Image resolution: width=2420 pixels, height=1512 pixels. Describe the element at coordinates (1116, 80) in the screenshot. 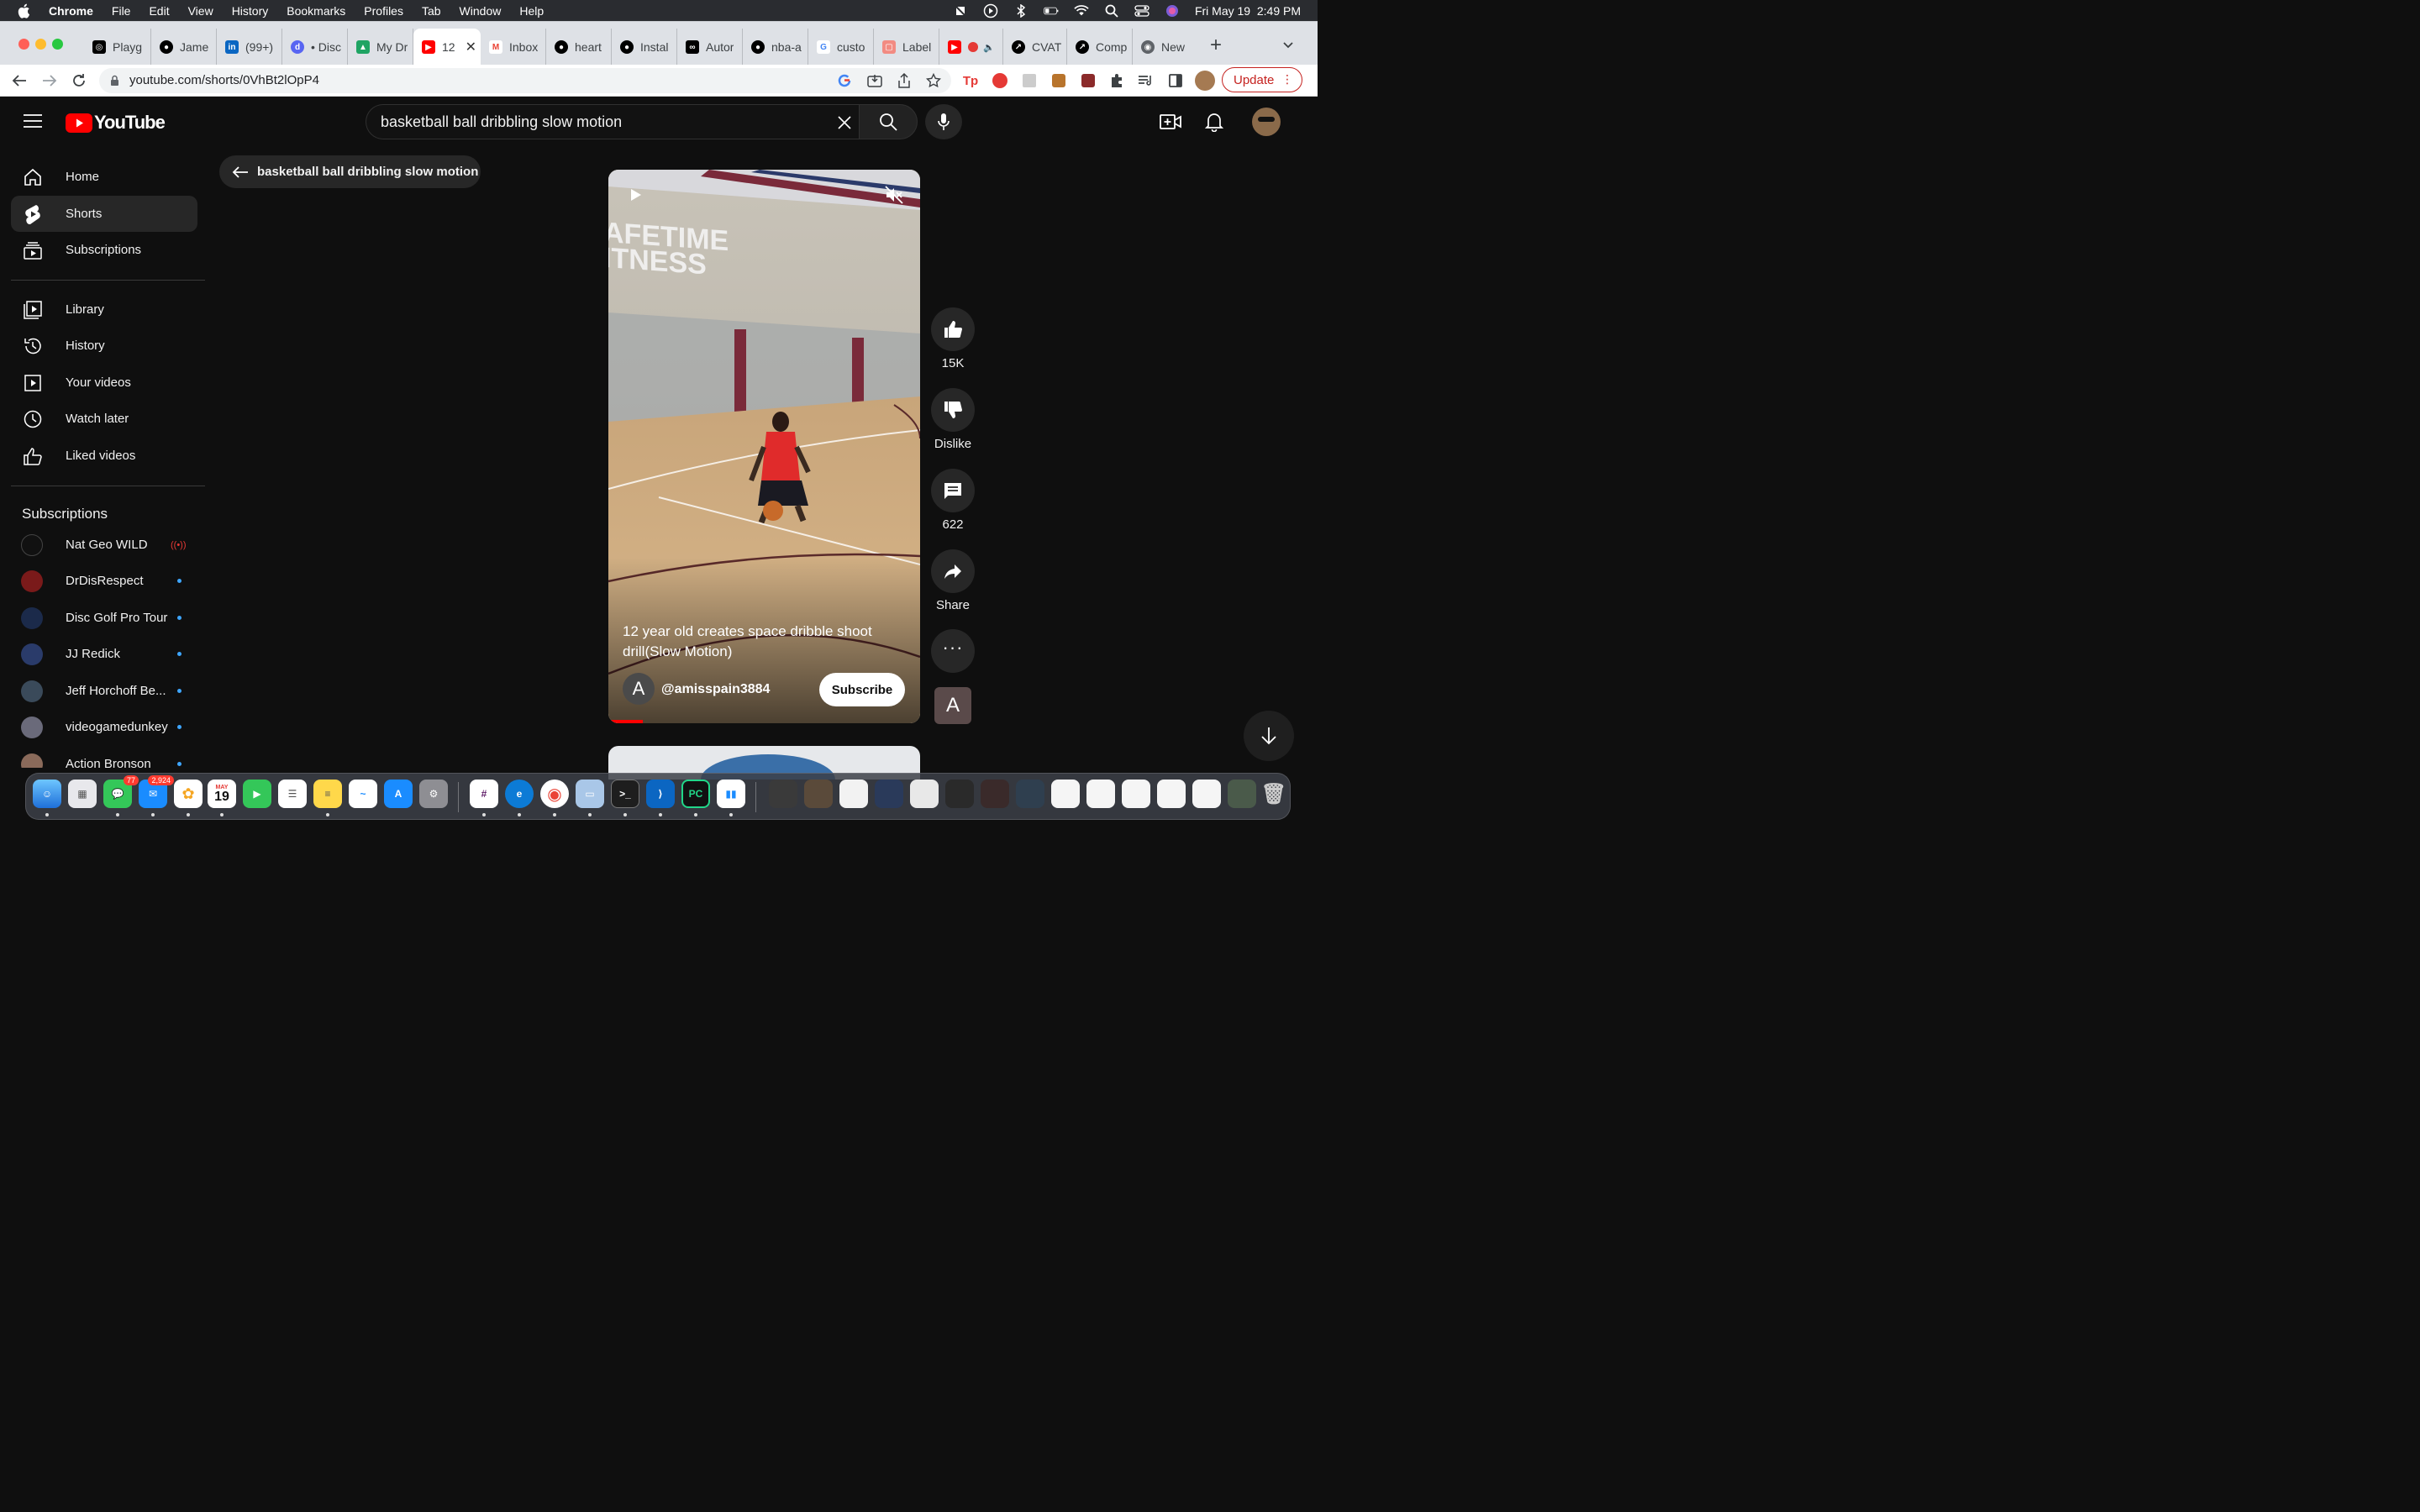

I see `extensions-puzzle-icon` at that location.